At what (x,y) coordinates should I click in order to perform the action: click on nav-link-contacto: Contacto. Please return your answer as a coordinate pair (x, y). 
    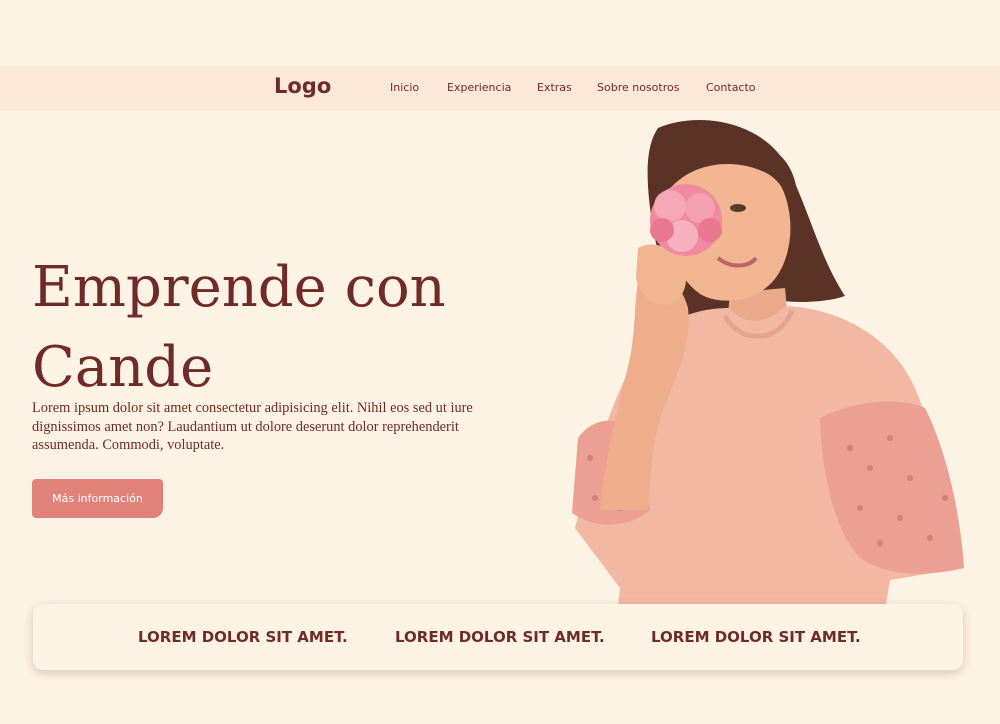
    Looking at the image, I should click on (731, 87).